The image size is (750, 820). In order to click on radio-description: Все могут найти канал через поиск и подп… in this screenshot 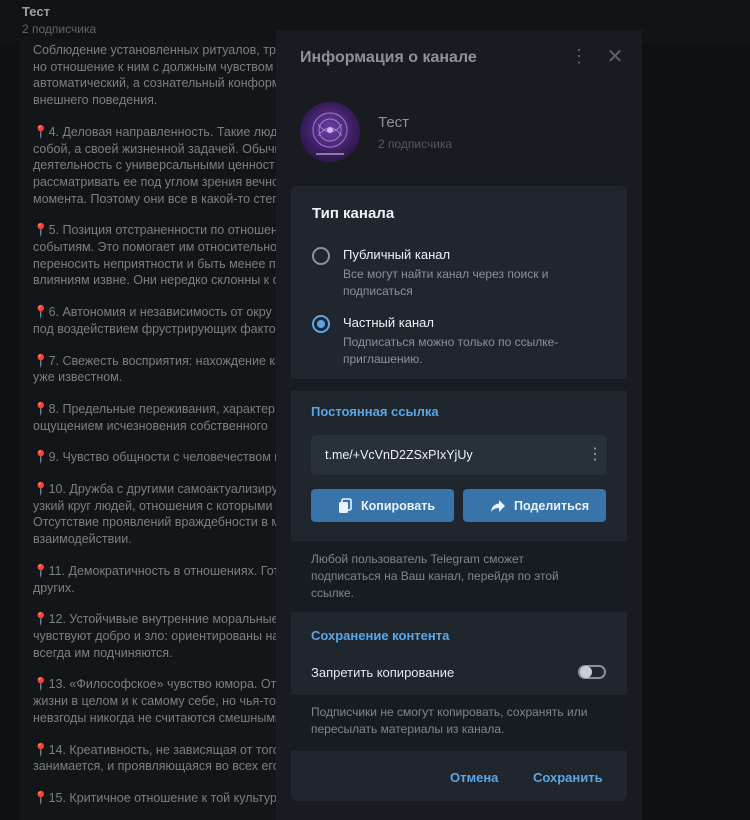, I will do `click(446, 282)`.